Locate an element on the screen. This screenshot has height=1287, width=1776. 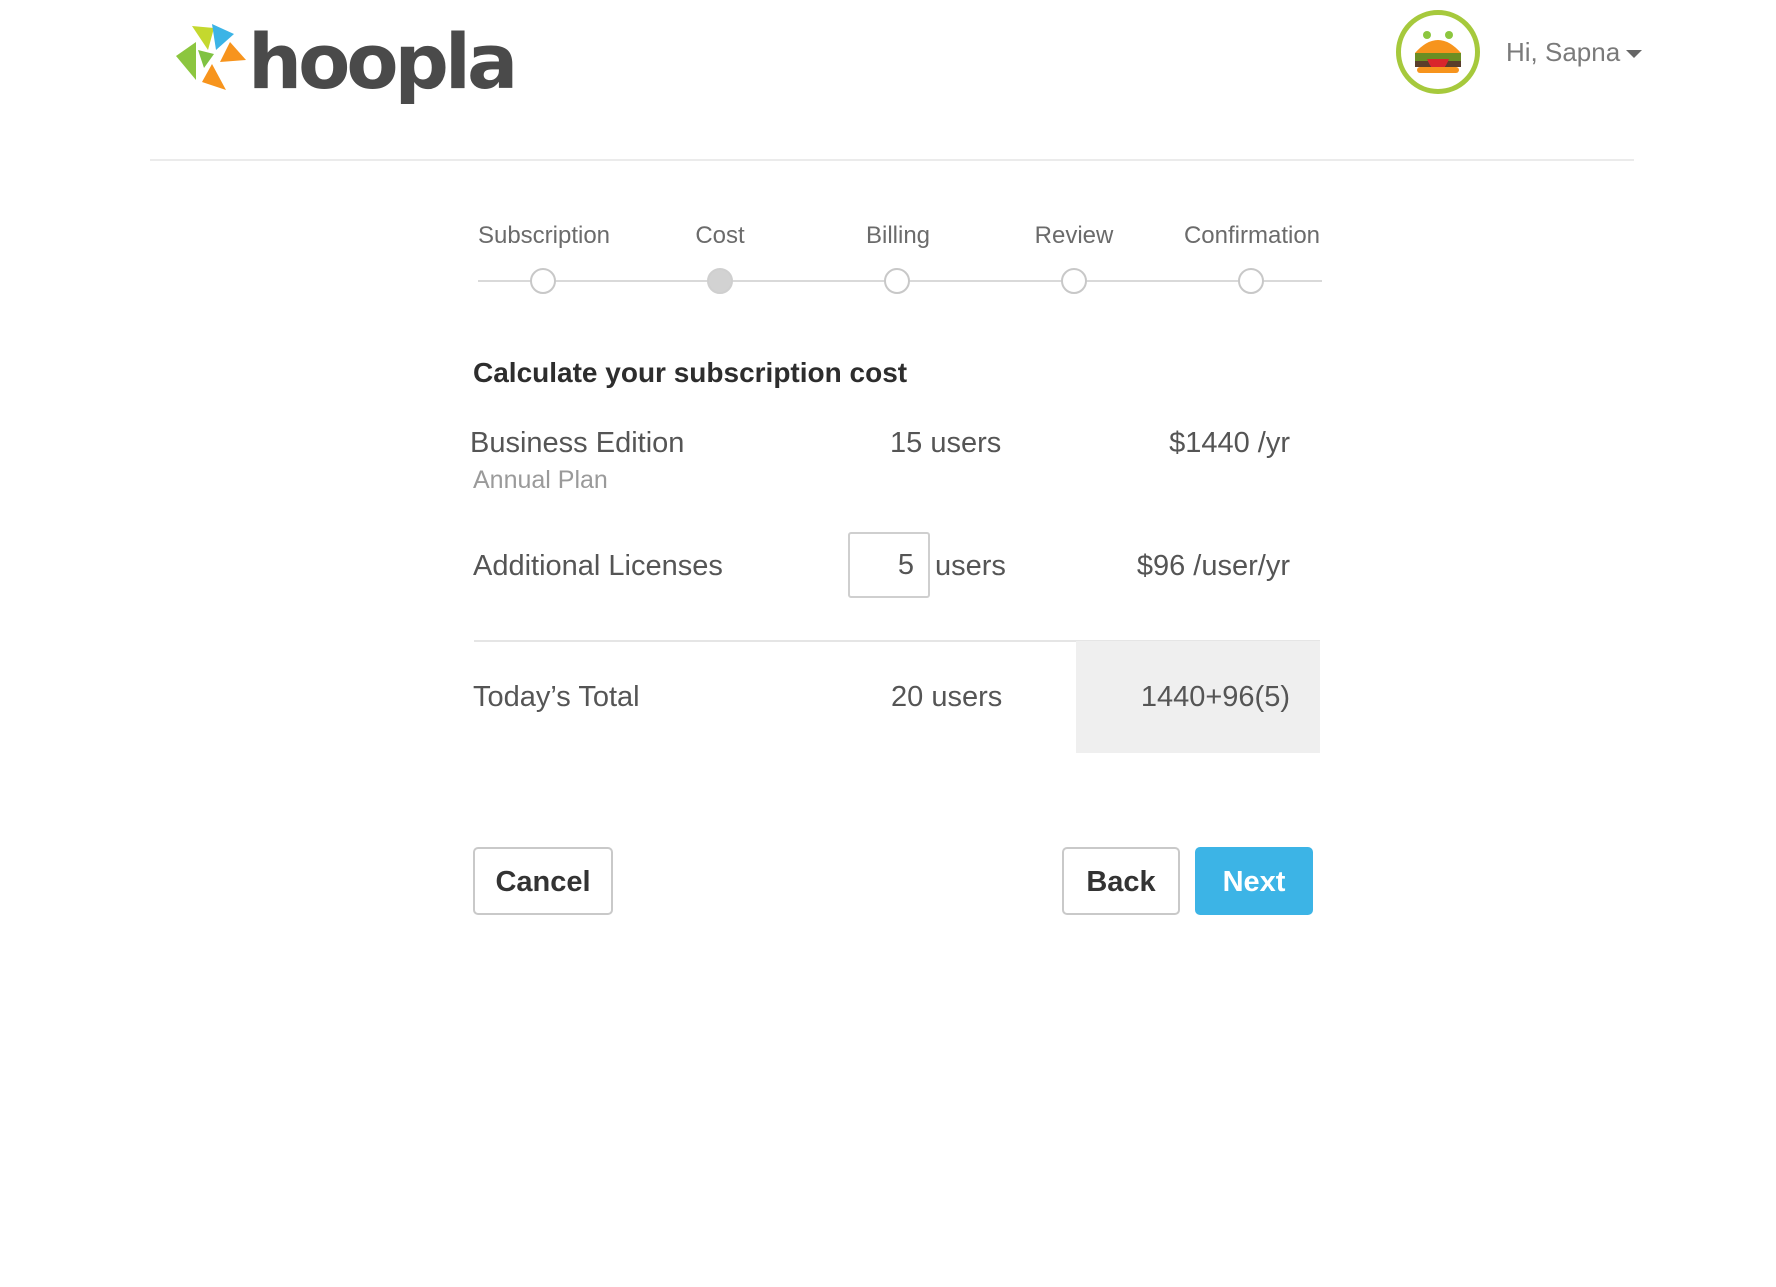
step-dot-confirmation is located at coordinates (1251, 281).